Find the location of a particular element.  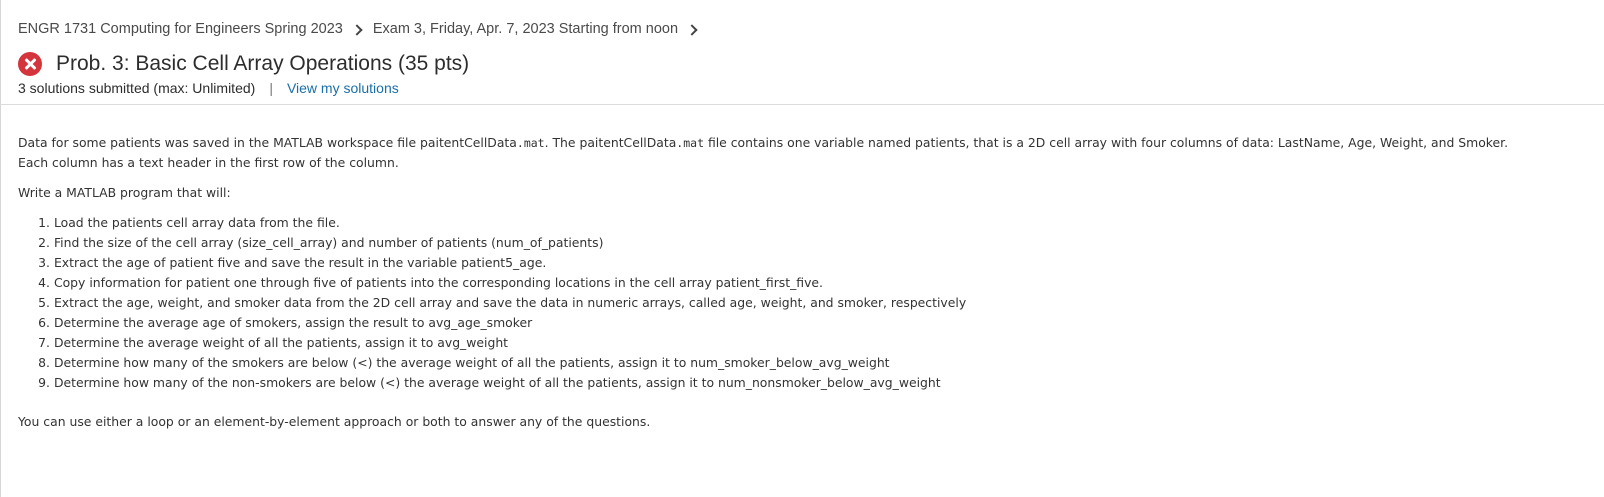

incorrect-status-icon is located at coordinates (30, 64).